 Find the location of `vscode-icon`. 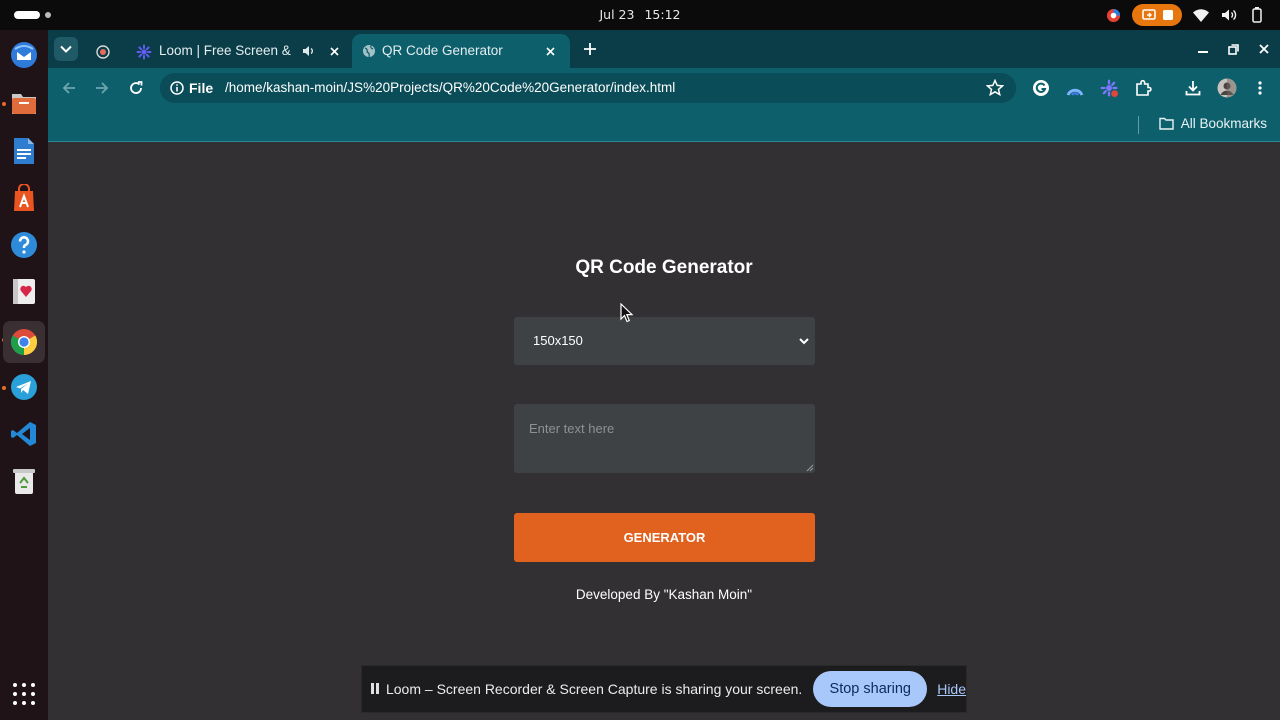

vscode-icon is located at coordinates (24, 434).